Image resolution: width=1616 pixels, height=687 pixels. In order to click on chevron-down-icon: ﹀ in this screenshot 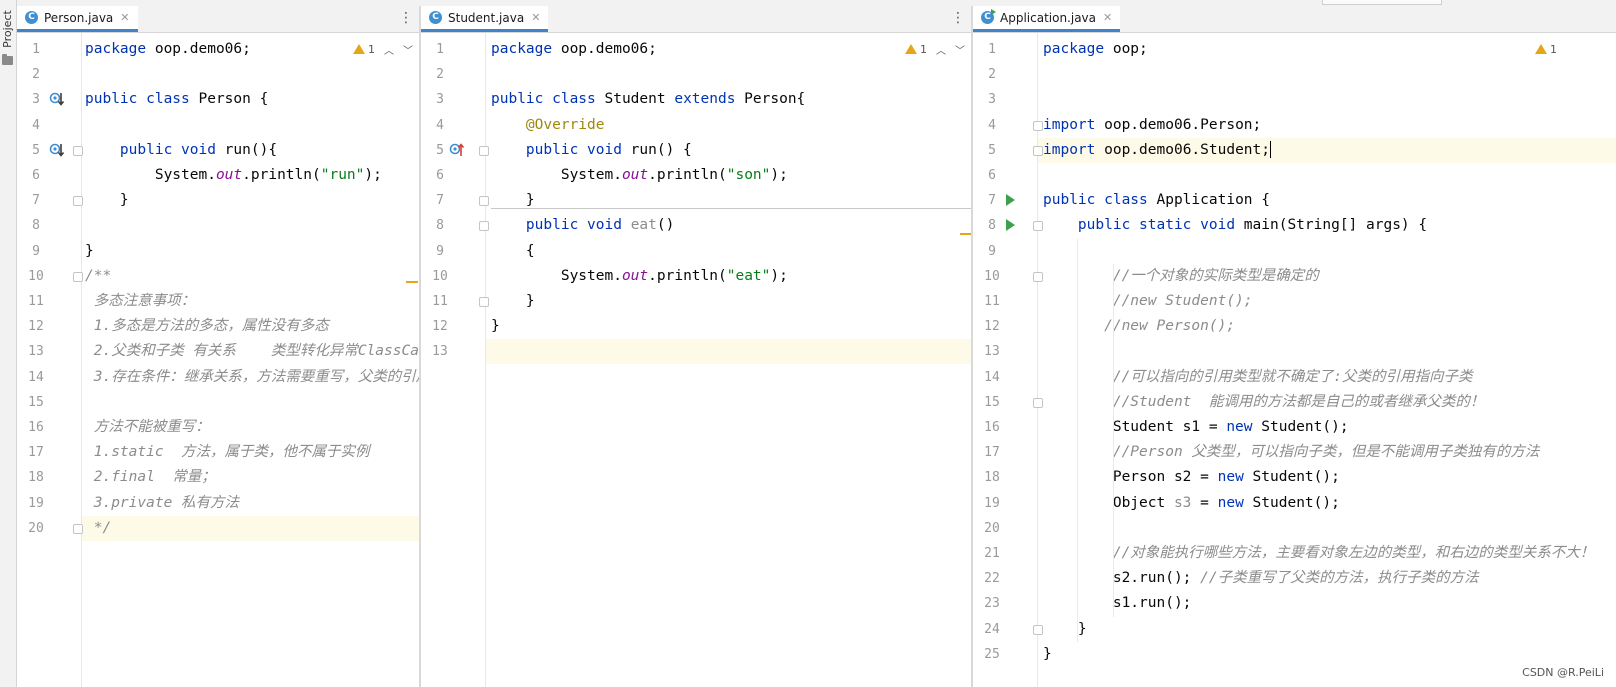, I will do `click(960, 49)`.